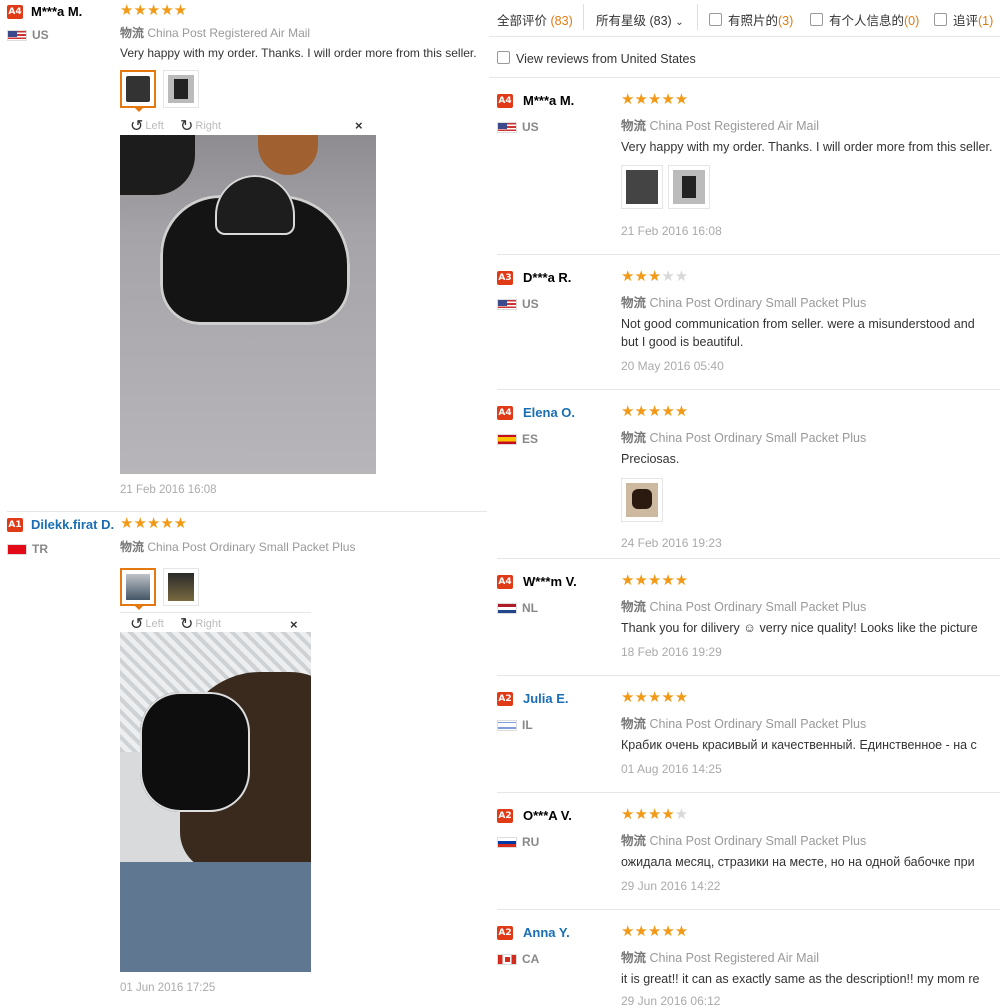  What do you see at coordinates (27, 549) in the screenshot?
I see `reviewer-country: TR` at bounding box center [27, 549].